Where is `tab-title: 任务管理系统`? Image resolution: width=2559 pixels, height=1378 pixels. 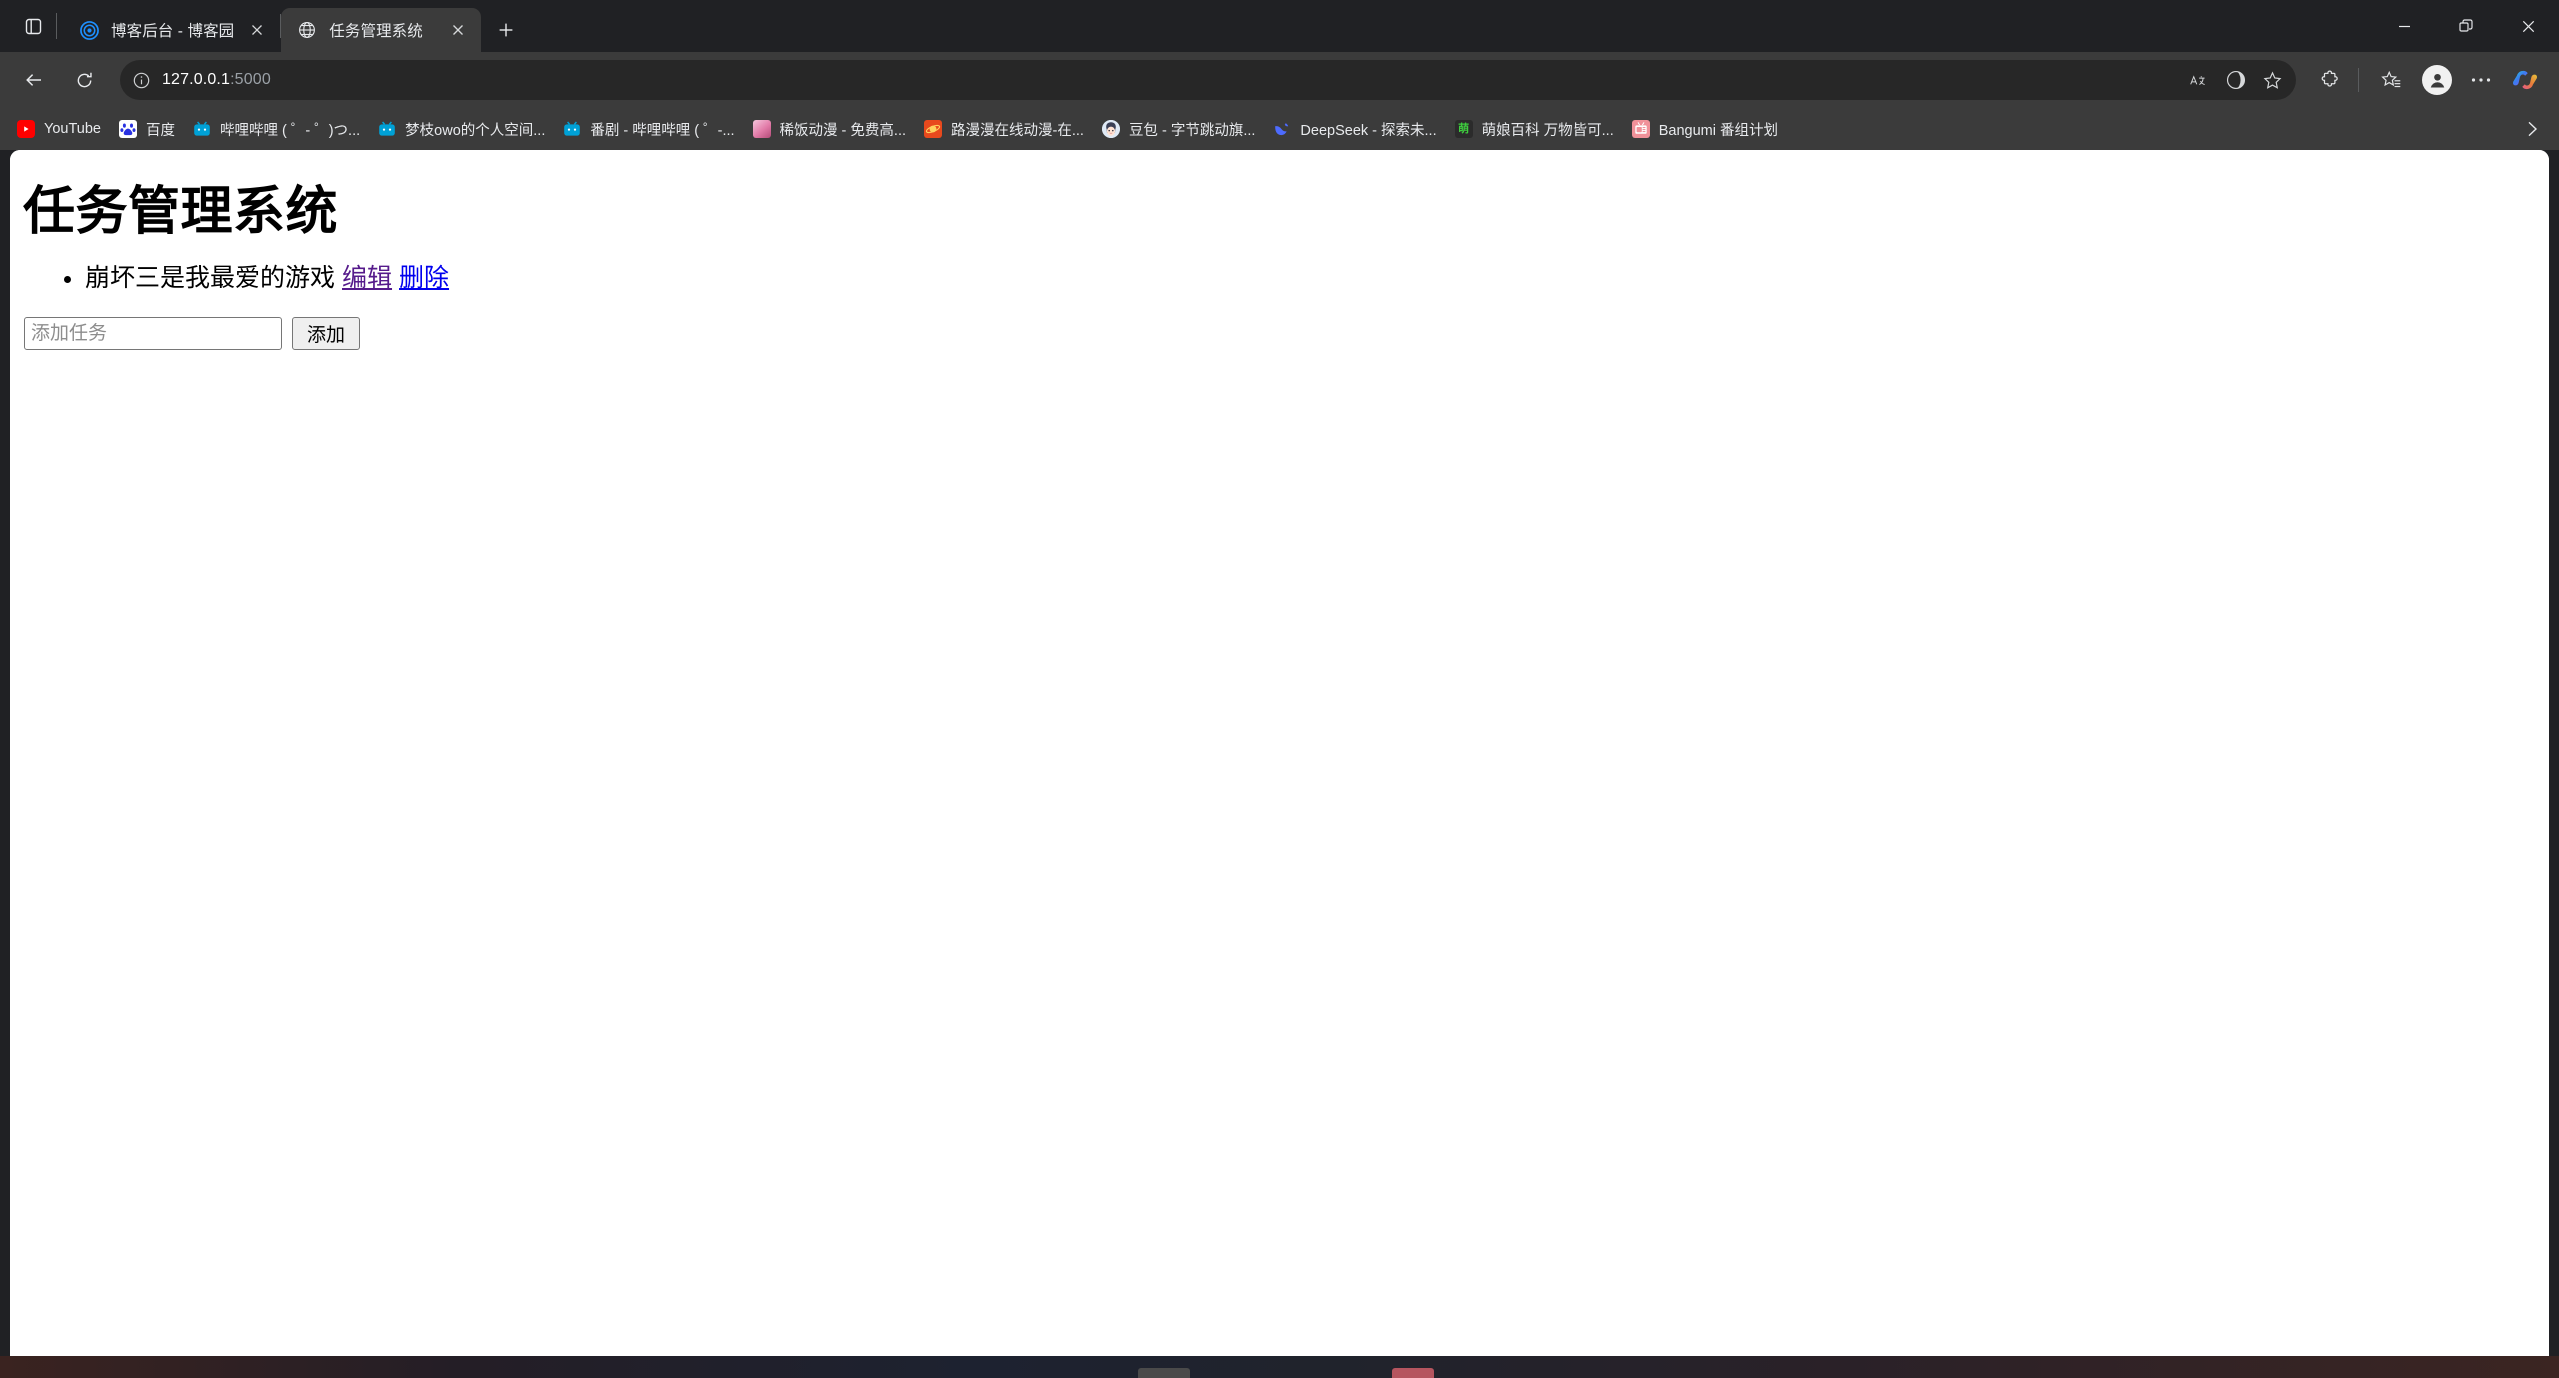 tab-title: 任务管理系统 is located at coordinates (376, 31).